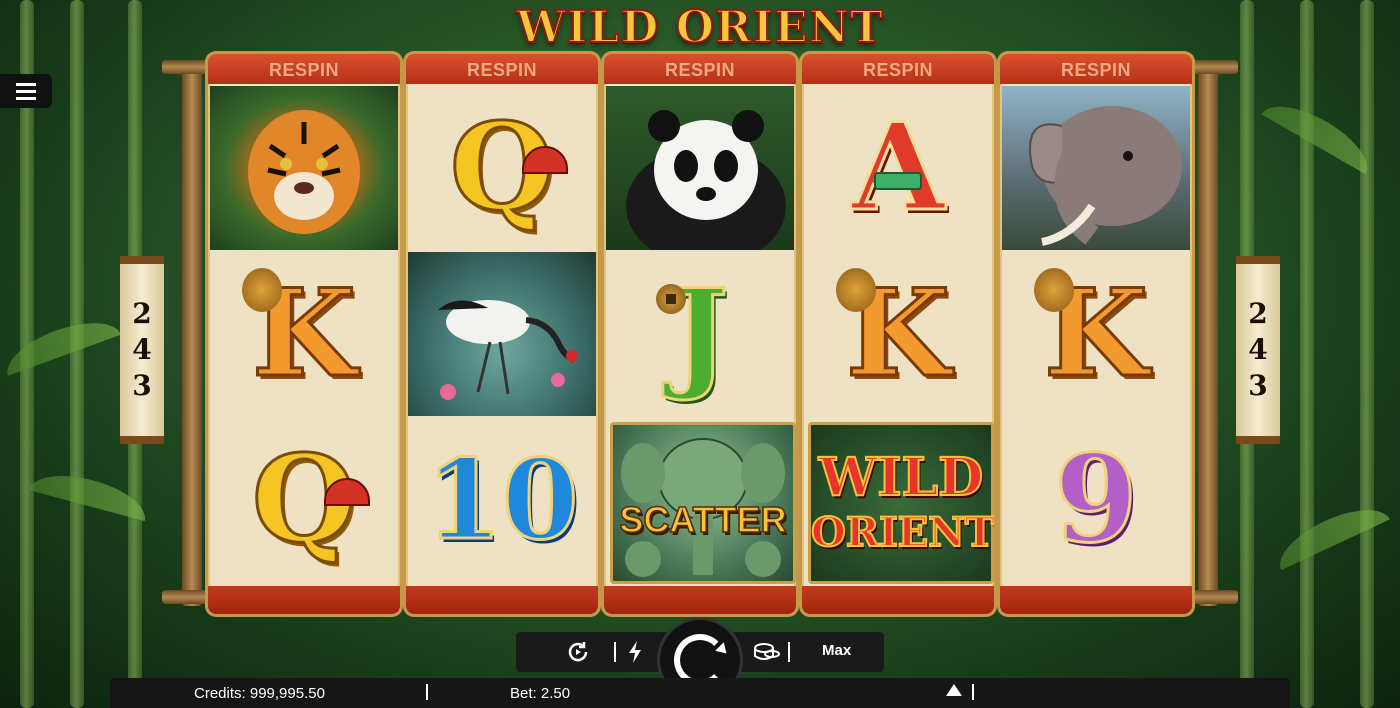 The image size is (1400, 708). I want to click on reel-4: RESPIN A K WILD ORIENT, so click(898, 334).